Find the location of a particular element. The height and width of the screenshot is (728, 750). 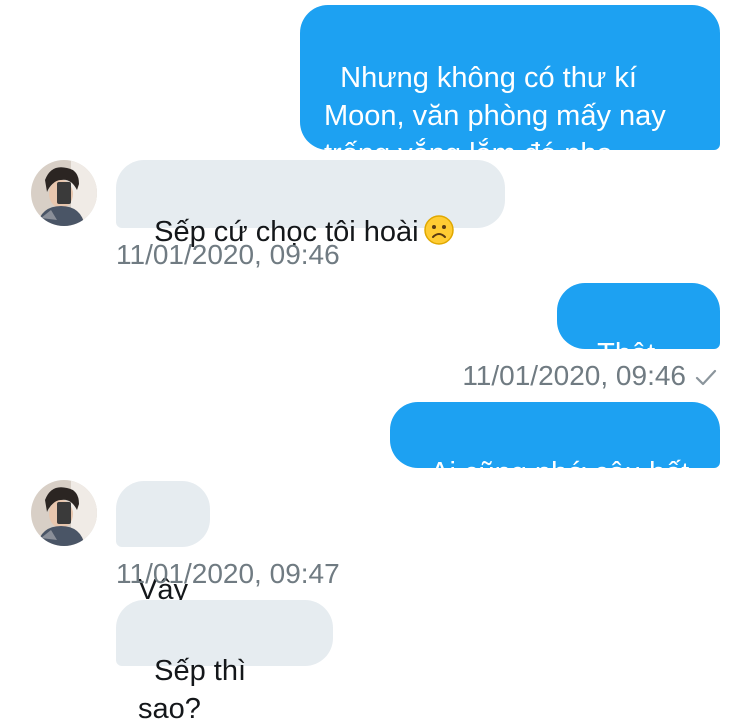

checkmark-icon is located at coordinates (706, 378).